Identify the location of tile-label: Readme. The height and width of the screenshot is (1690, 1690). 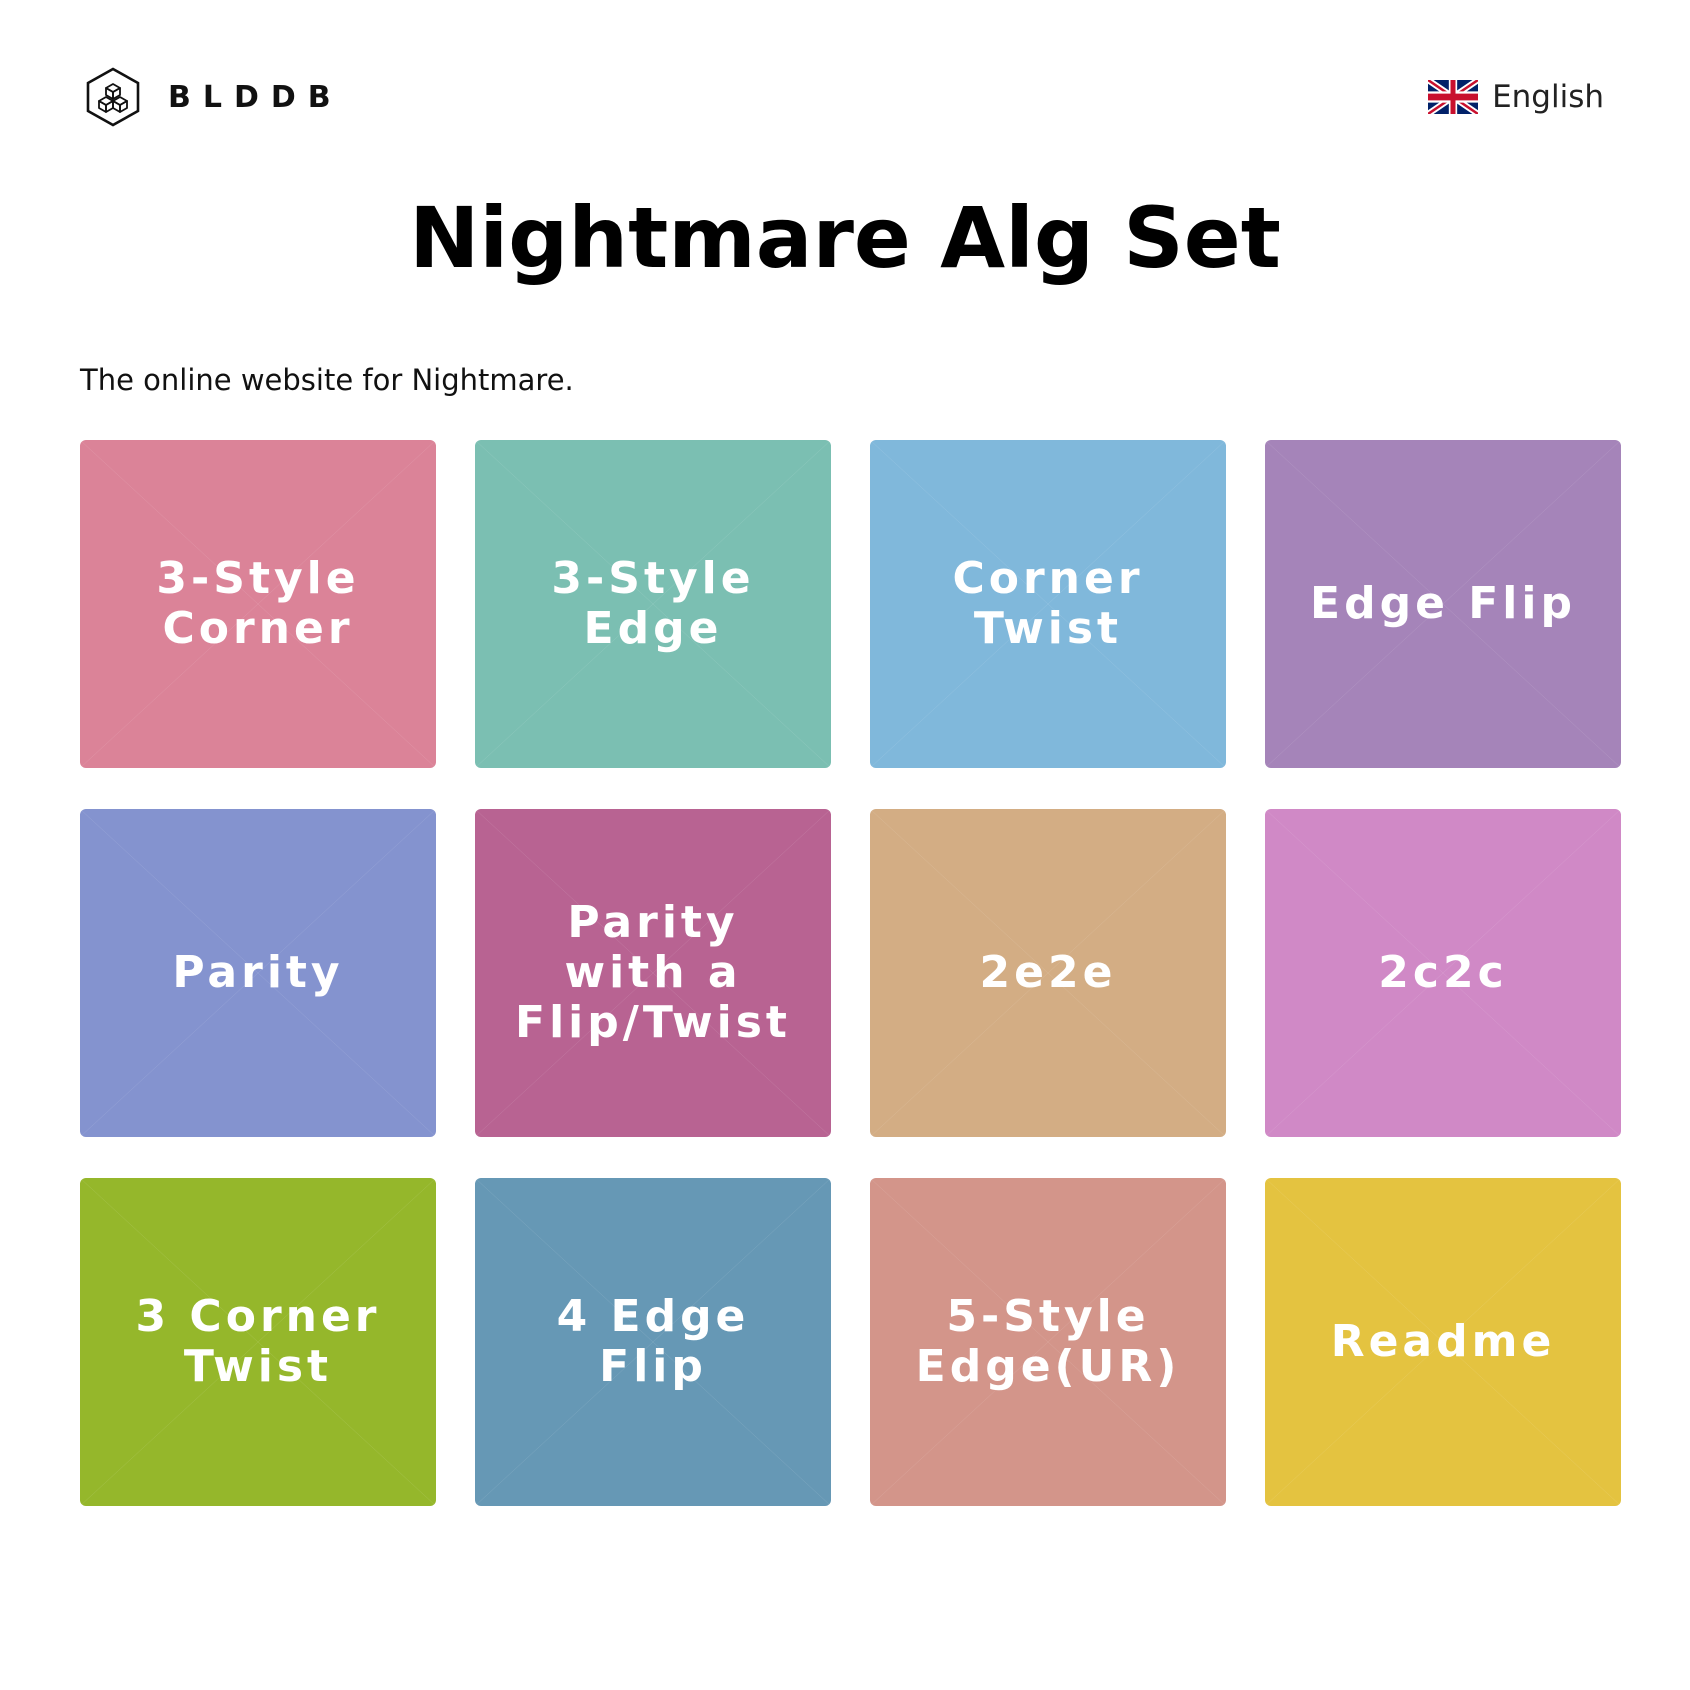
(1443, 1341).